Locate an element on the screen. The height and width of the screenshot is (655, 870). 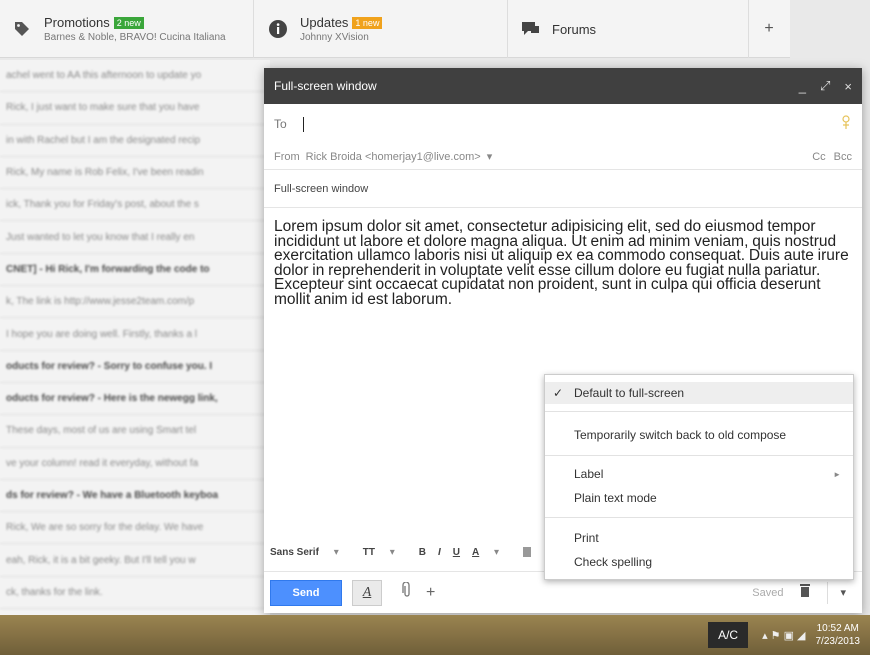
from-address: Rick Broida <homerjay1@live.com> is located at coordinates (393, 157).